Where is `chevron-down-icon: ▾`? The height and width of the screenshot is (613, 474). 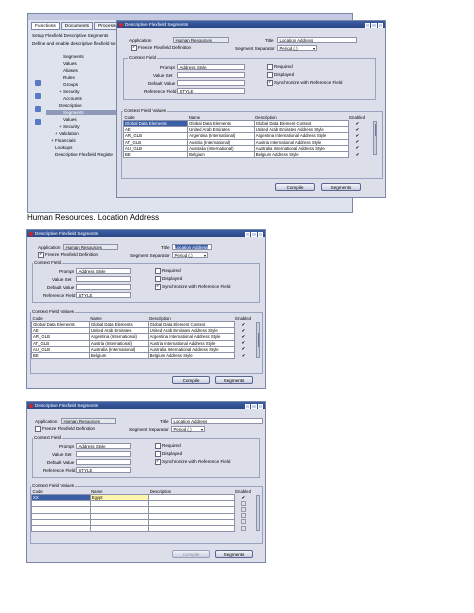 chevron-down-icon: ▾ is located at coordinates (313, 48).